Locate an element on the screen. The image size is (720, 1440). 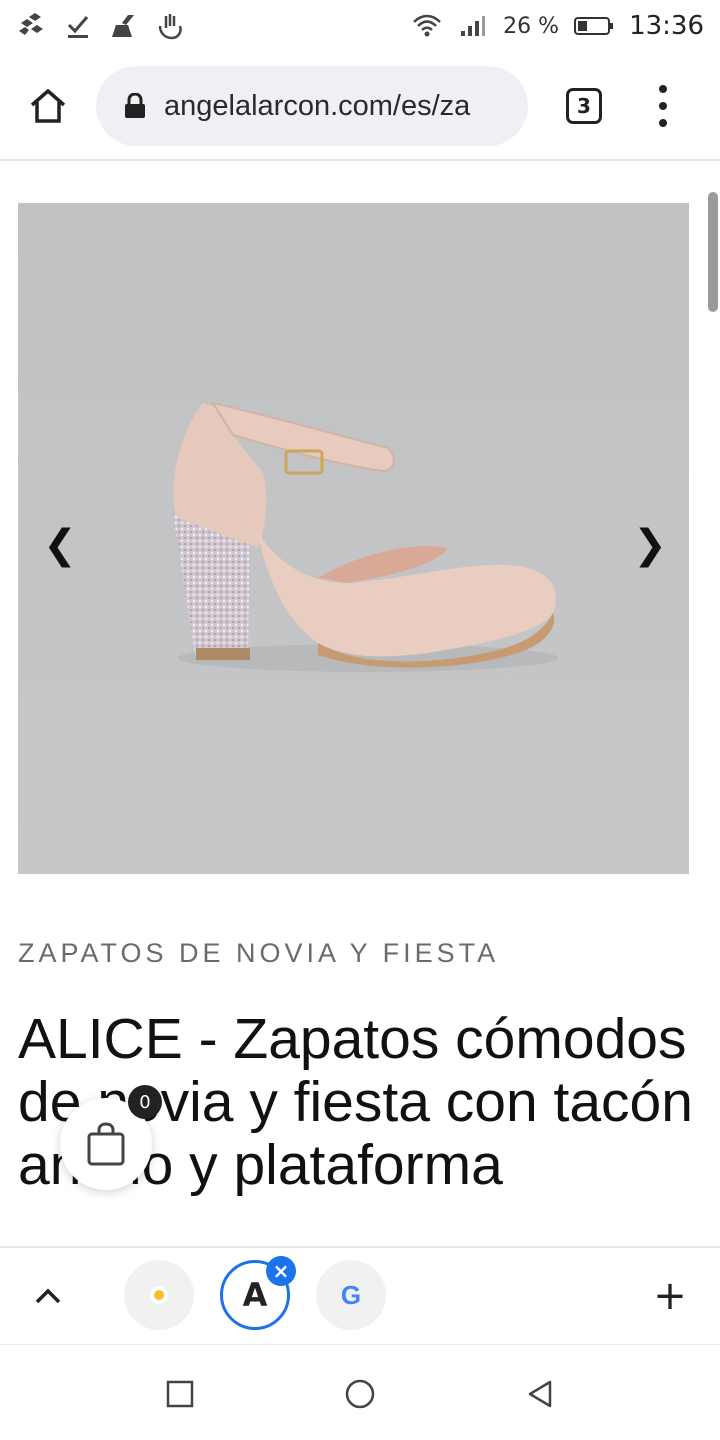
browser-toolbar: angelalarcon.com/es/za 3 is located at coordinates (360, 106).